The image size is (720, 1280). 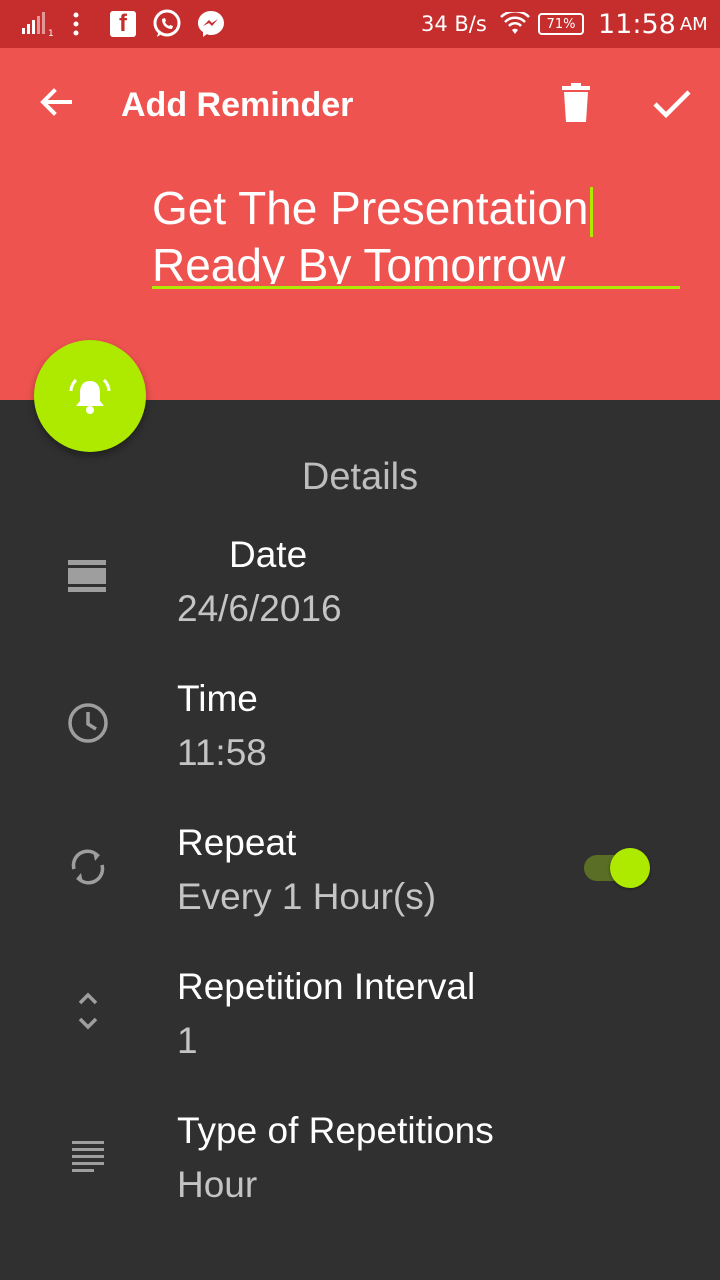 I want to click on alarm-fab-button, so click(x=90, y=396).